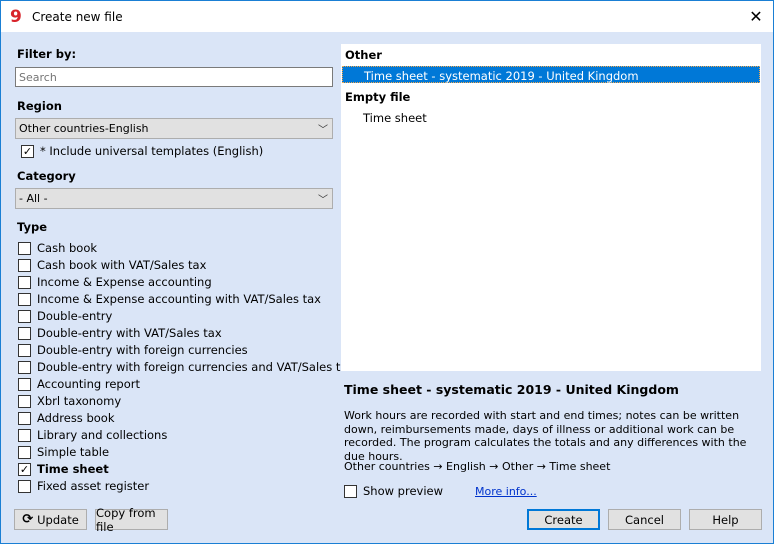 The image size is (774, 544). I want to click on type-checkbox: Fixed asset register, so click(83, 486).